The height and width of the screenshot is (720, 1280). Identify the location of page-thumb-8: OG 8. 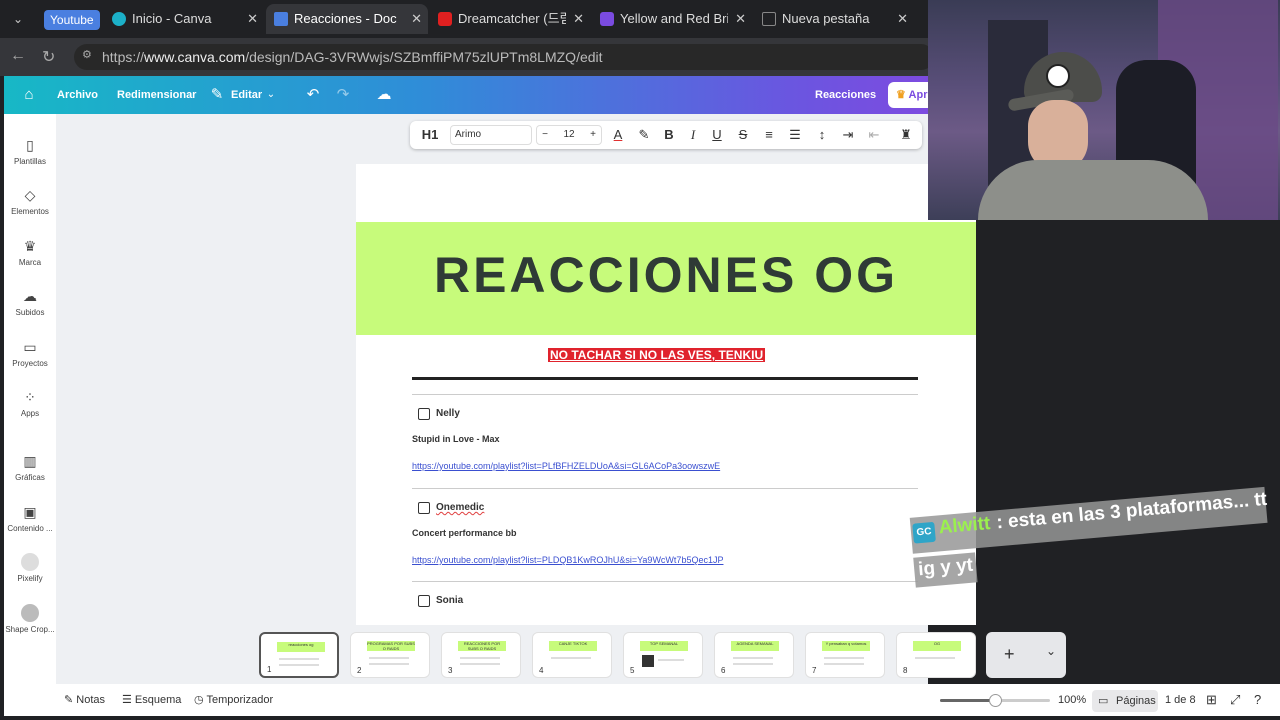
(936, 655).